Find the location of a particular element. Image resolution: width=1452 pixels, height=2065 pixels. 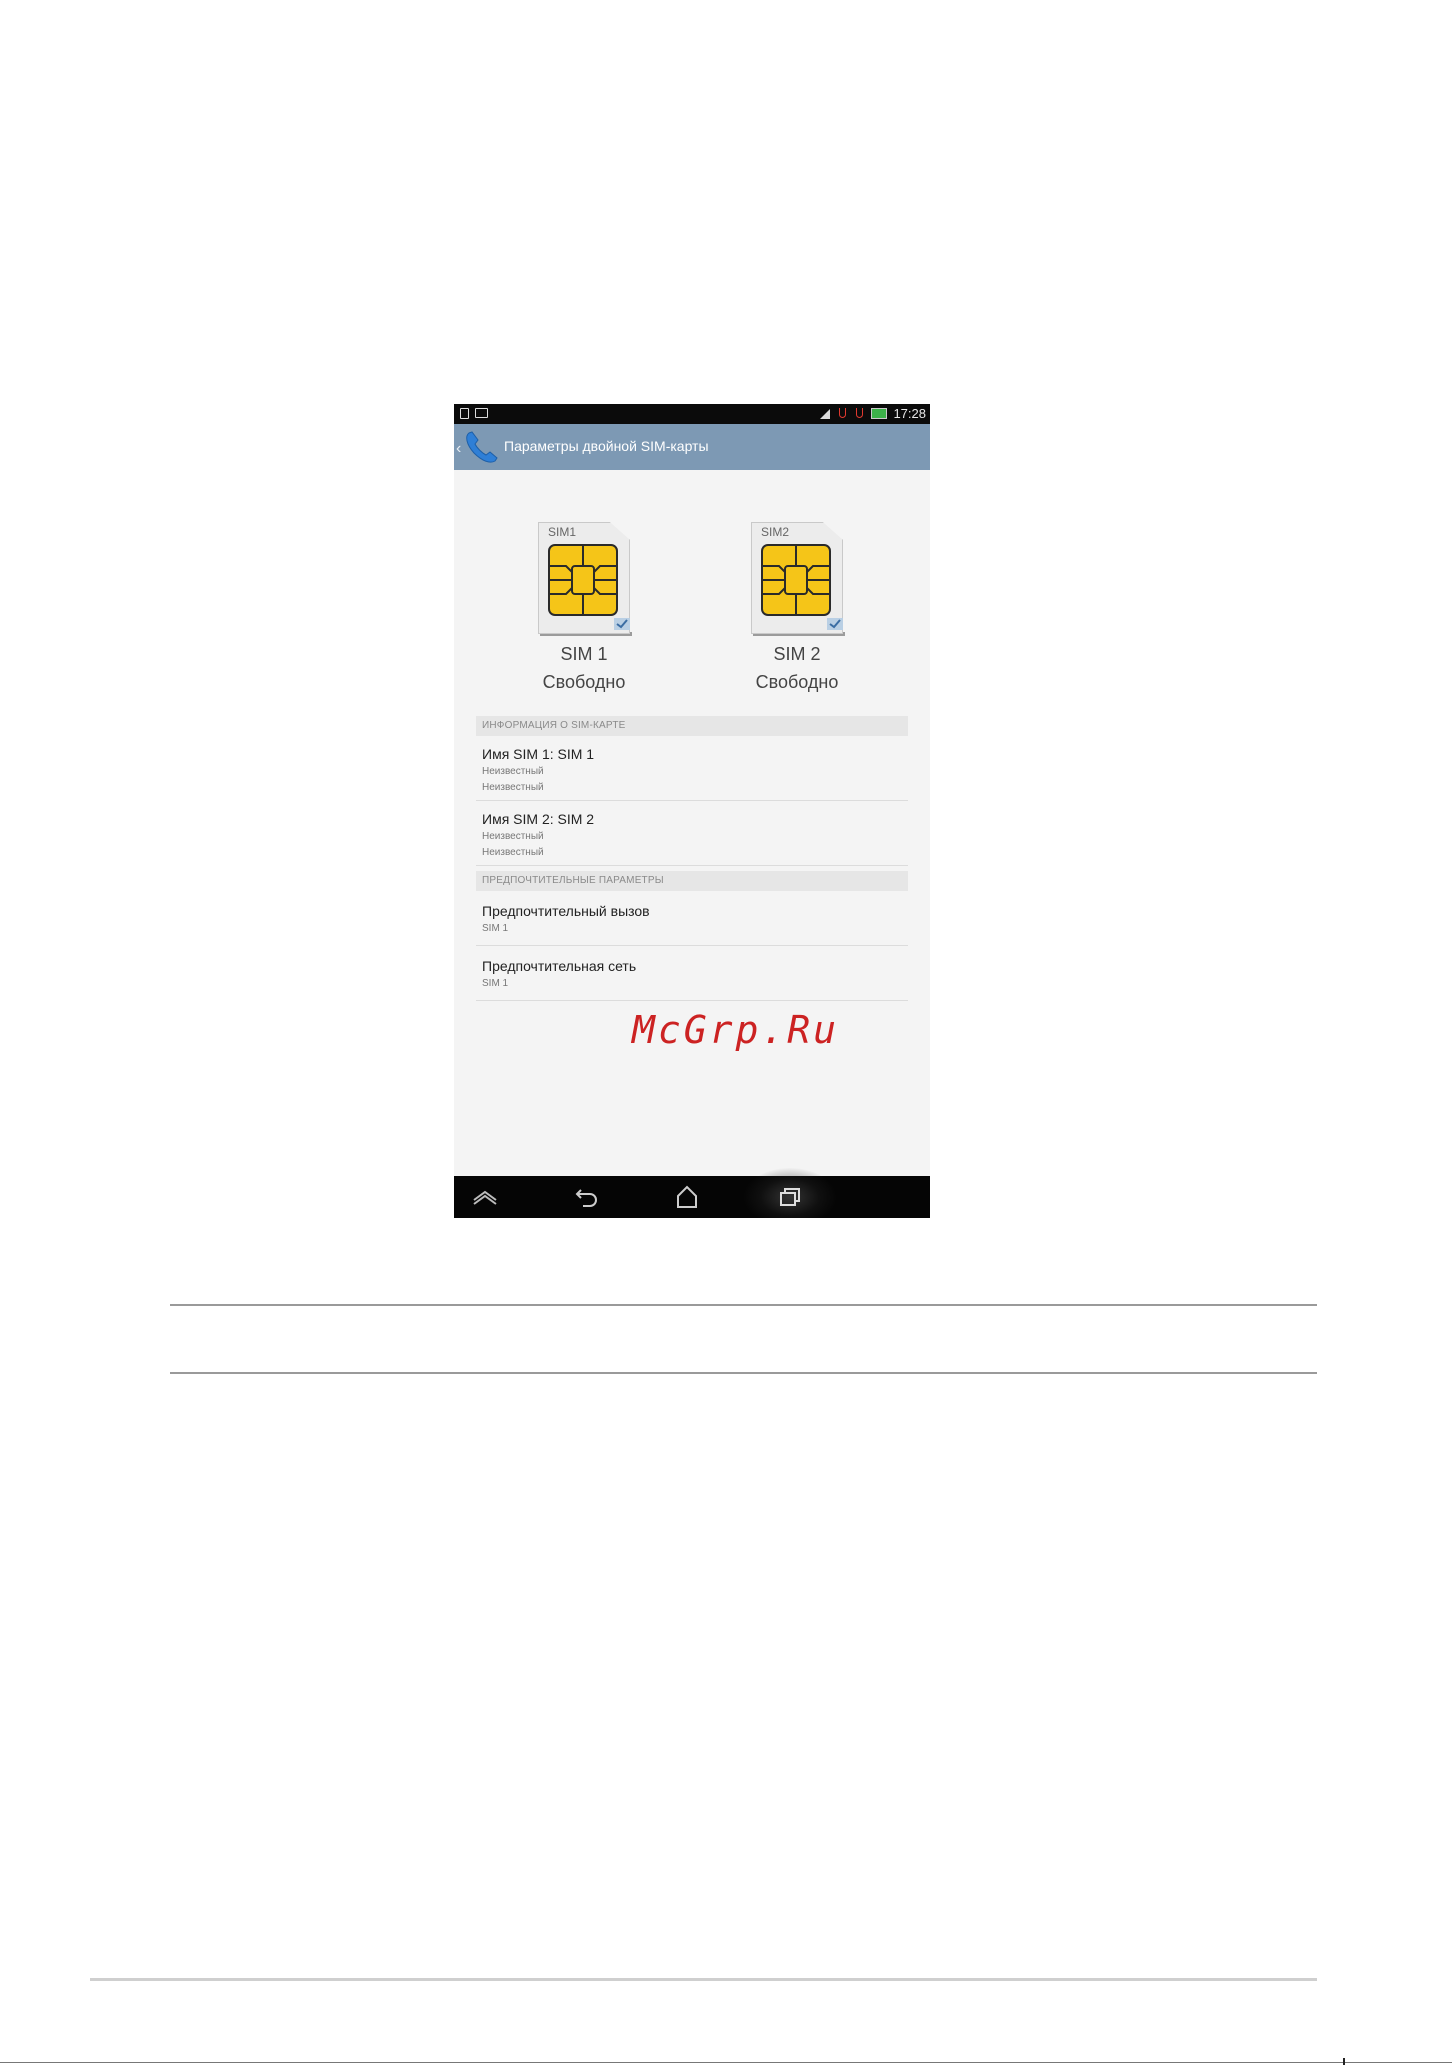

battery-icon is located at coordinates (879, 413).